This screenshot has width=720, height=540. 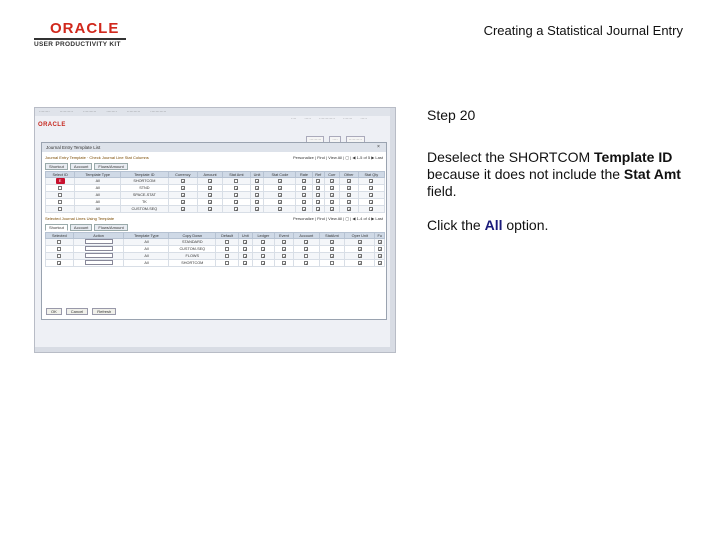 I want to click on ok-button: OK, so click(x=54, y=311).